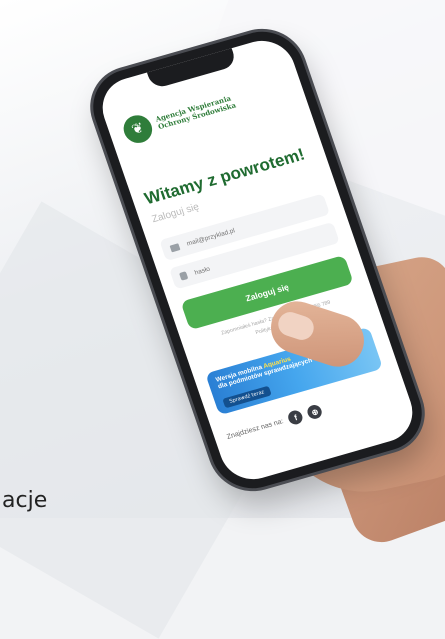 The height and width of the screenshot is (639, 445). Describe the element at coordinates (247, 397) in the screenshot. I see `promo-check-button: Sprawdź teraz` at that location.